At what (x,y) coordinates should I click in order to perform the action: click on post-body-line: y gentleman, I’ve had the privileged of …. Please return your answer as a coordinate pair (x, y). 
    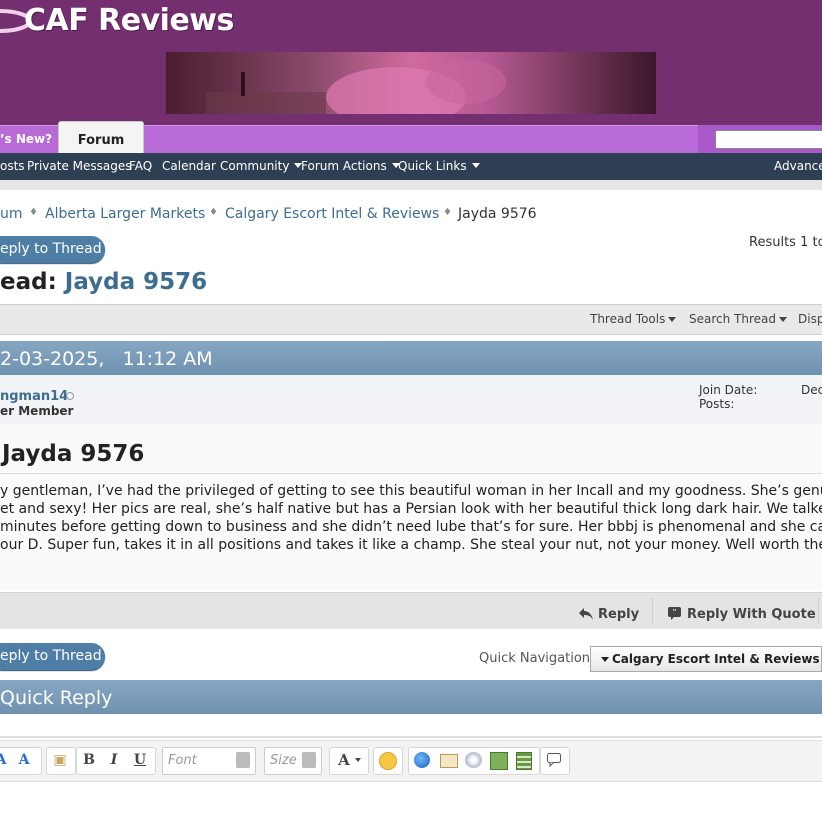
    Looking at the image, I should click on (411, 491).